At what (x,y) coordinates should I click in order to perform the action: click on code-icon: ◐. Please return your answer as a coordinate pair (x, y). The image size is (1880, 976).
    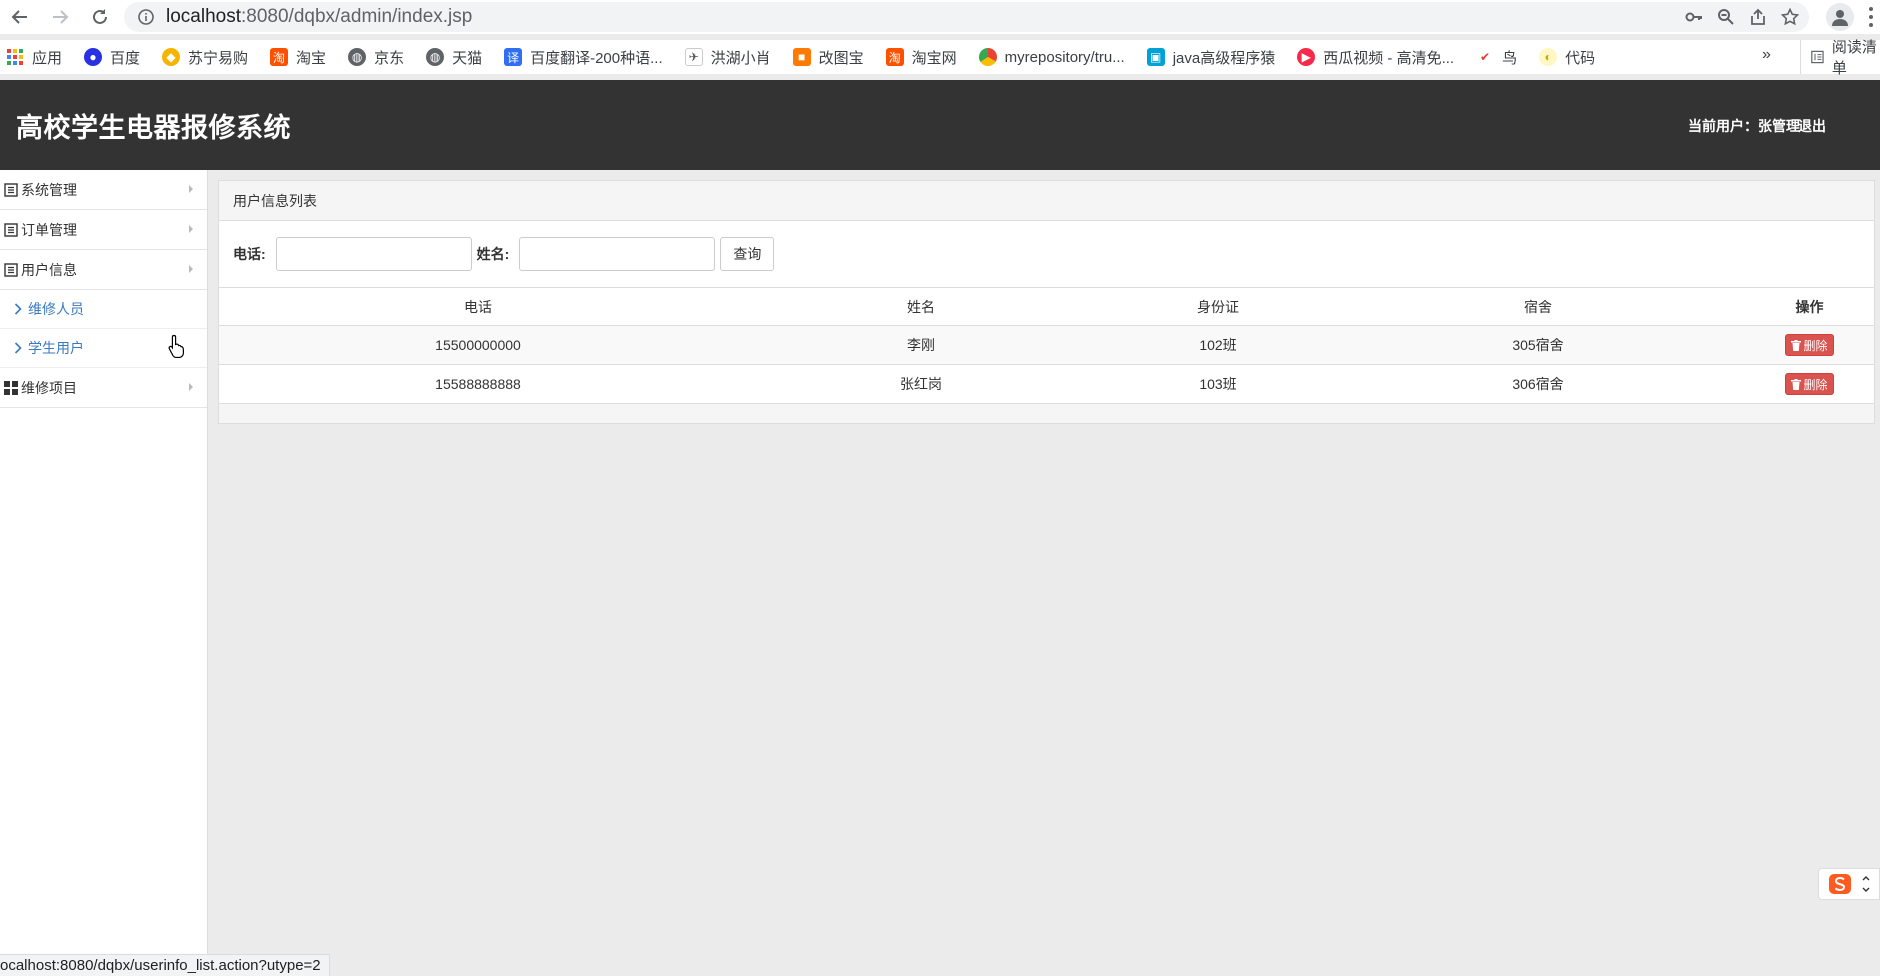
    Looking at the image, I should click on (1548, 57).